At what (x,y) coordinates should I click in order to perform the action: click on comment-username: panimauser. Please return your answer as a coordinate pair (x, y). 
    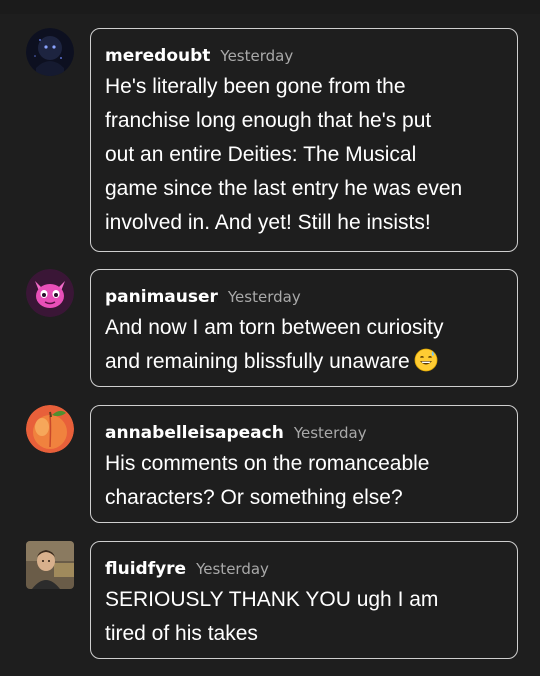
    Looking at the image, I should click on (161, 297).